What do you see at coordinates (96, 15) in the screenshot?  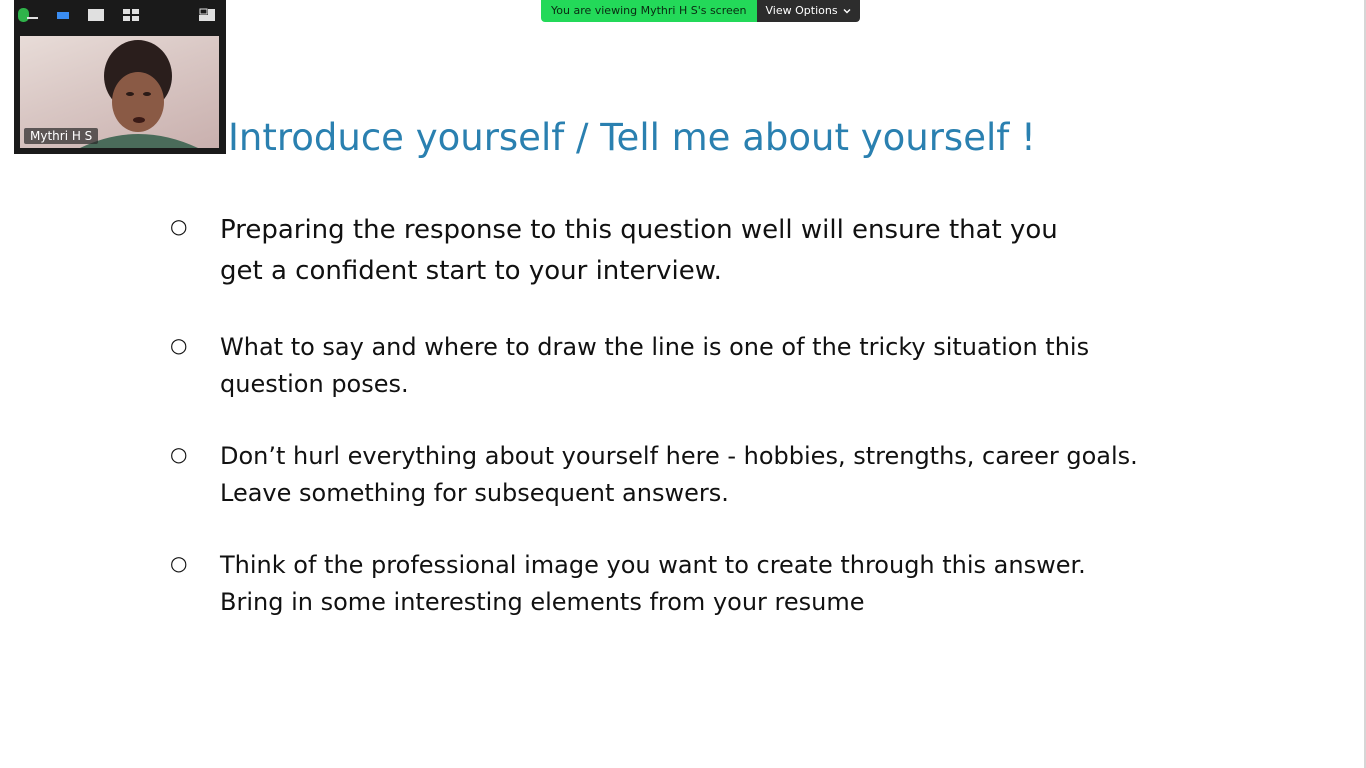 I see `speaker-view-icon` at bounding box center [96, 15].